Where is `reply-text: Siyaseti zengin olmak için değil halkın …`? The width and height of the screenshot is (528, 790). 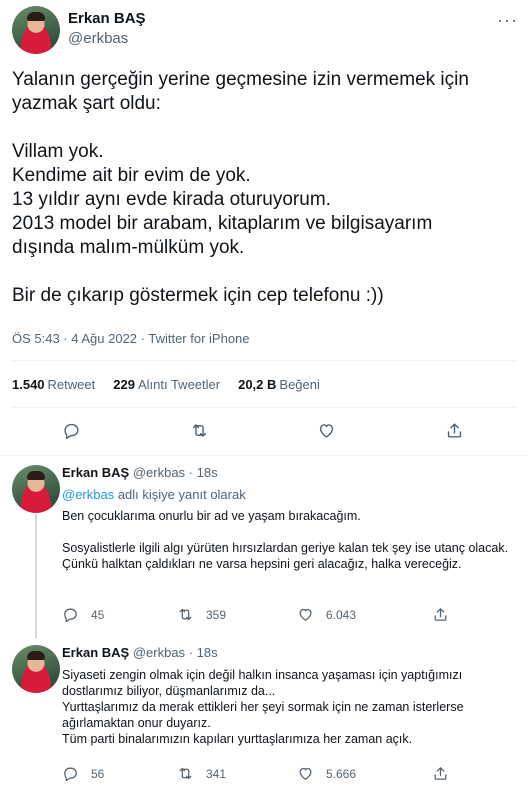
reply-text: Siyaseti zengin olmak için değil halkın … is located at coordinates (263, 707).